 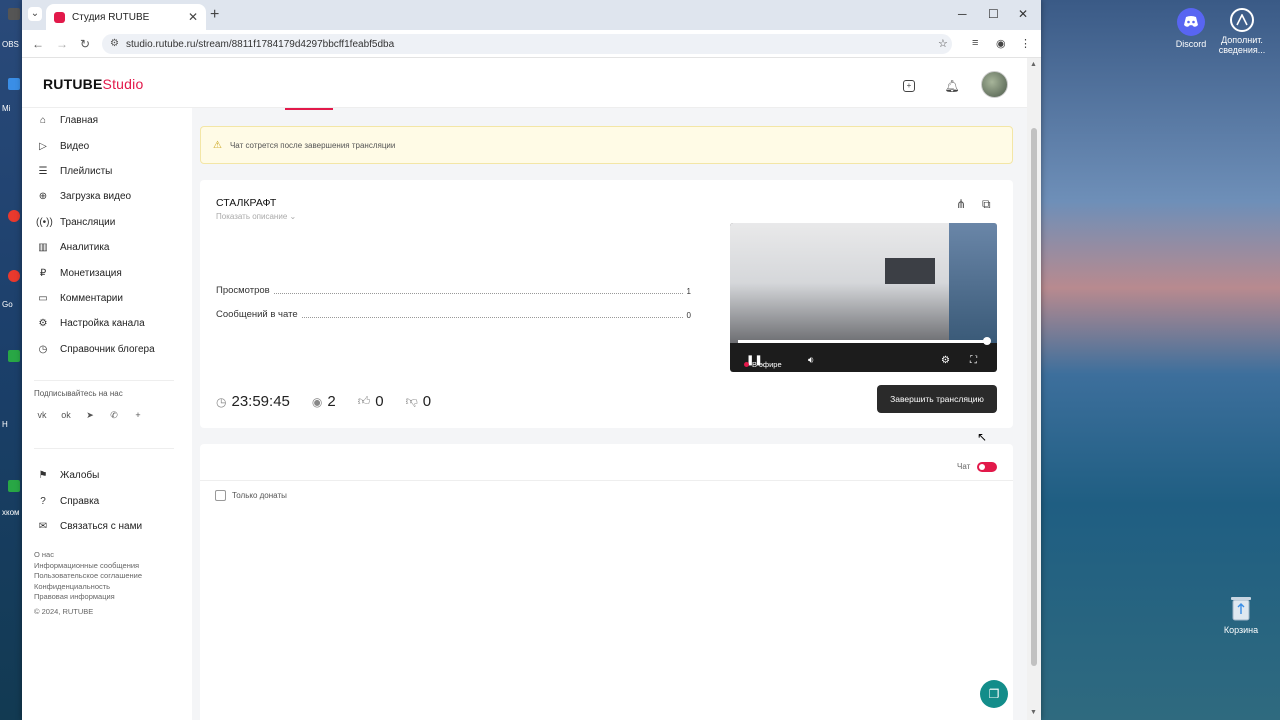 What do you see at coordinates (107, 500) in the screenshot?
I see `sidebar-item-help: ? Справка` at bounding box center [107, 500].